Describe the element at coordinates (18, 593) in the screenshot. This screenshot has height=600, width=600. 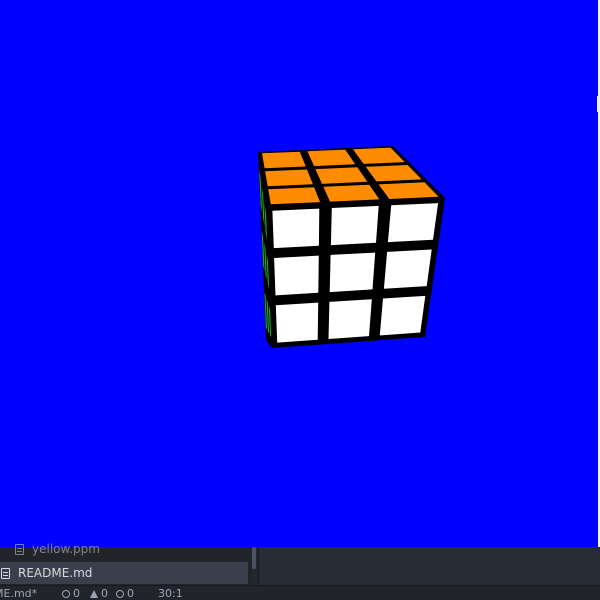
I see `status-file-name: ME.md*` at that location.